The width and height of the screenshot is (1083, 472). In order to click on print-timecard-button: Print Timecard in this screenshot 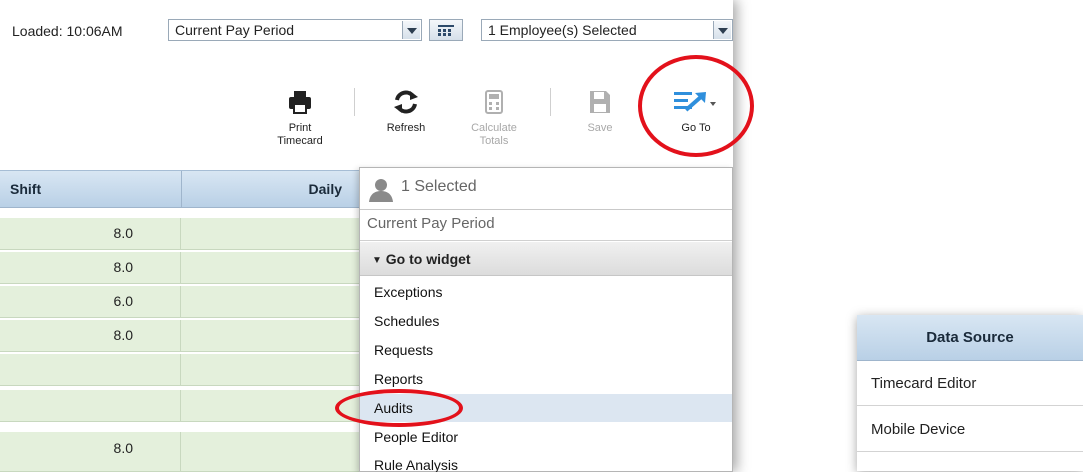, I will do `click(300, 118)`.